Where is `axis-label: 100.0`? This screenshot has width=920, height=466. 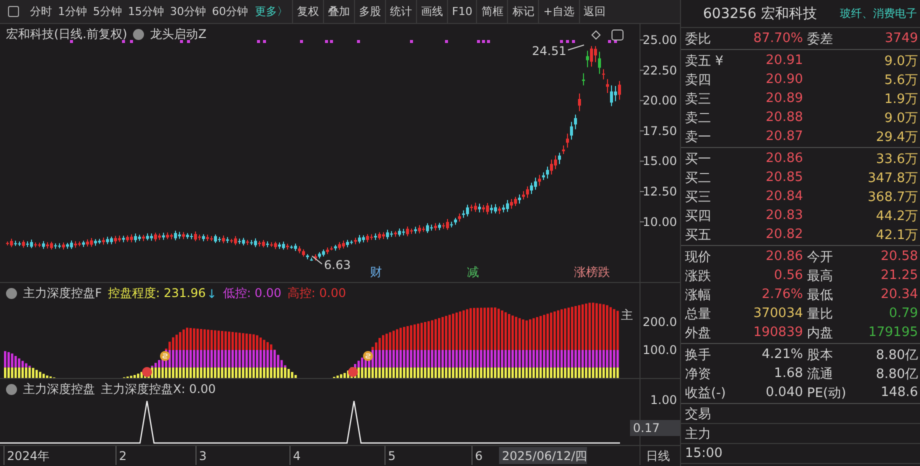 axis-label: 100.0 is located at coordinates (659, 350).